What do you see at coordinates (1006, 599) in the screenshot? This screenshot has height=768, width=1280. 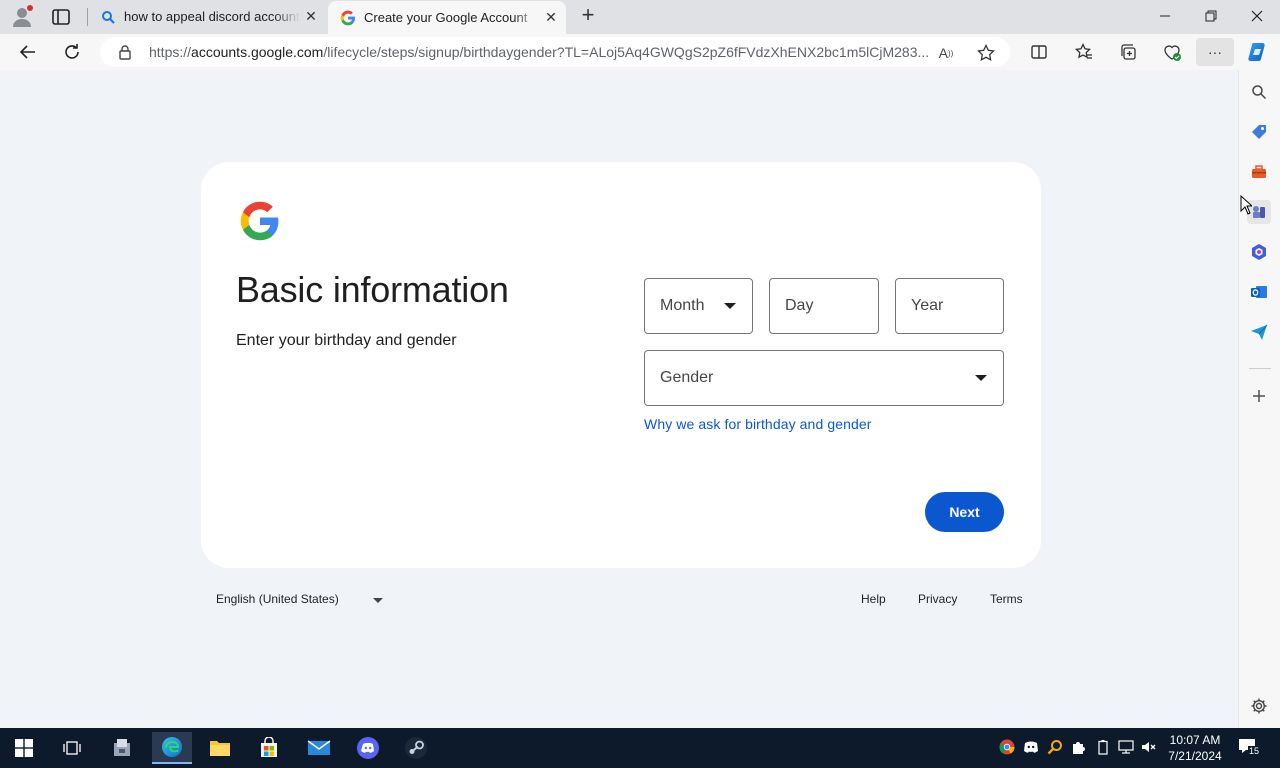 I see `terms-link: Terms` at bounding box center [1006, 599].